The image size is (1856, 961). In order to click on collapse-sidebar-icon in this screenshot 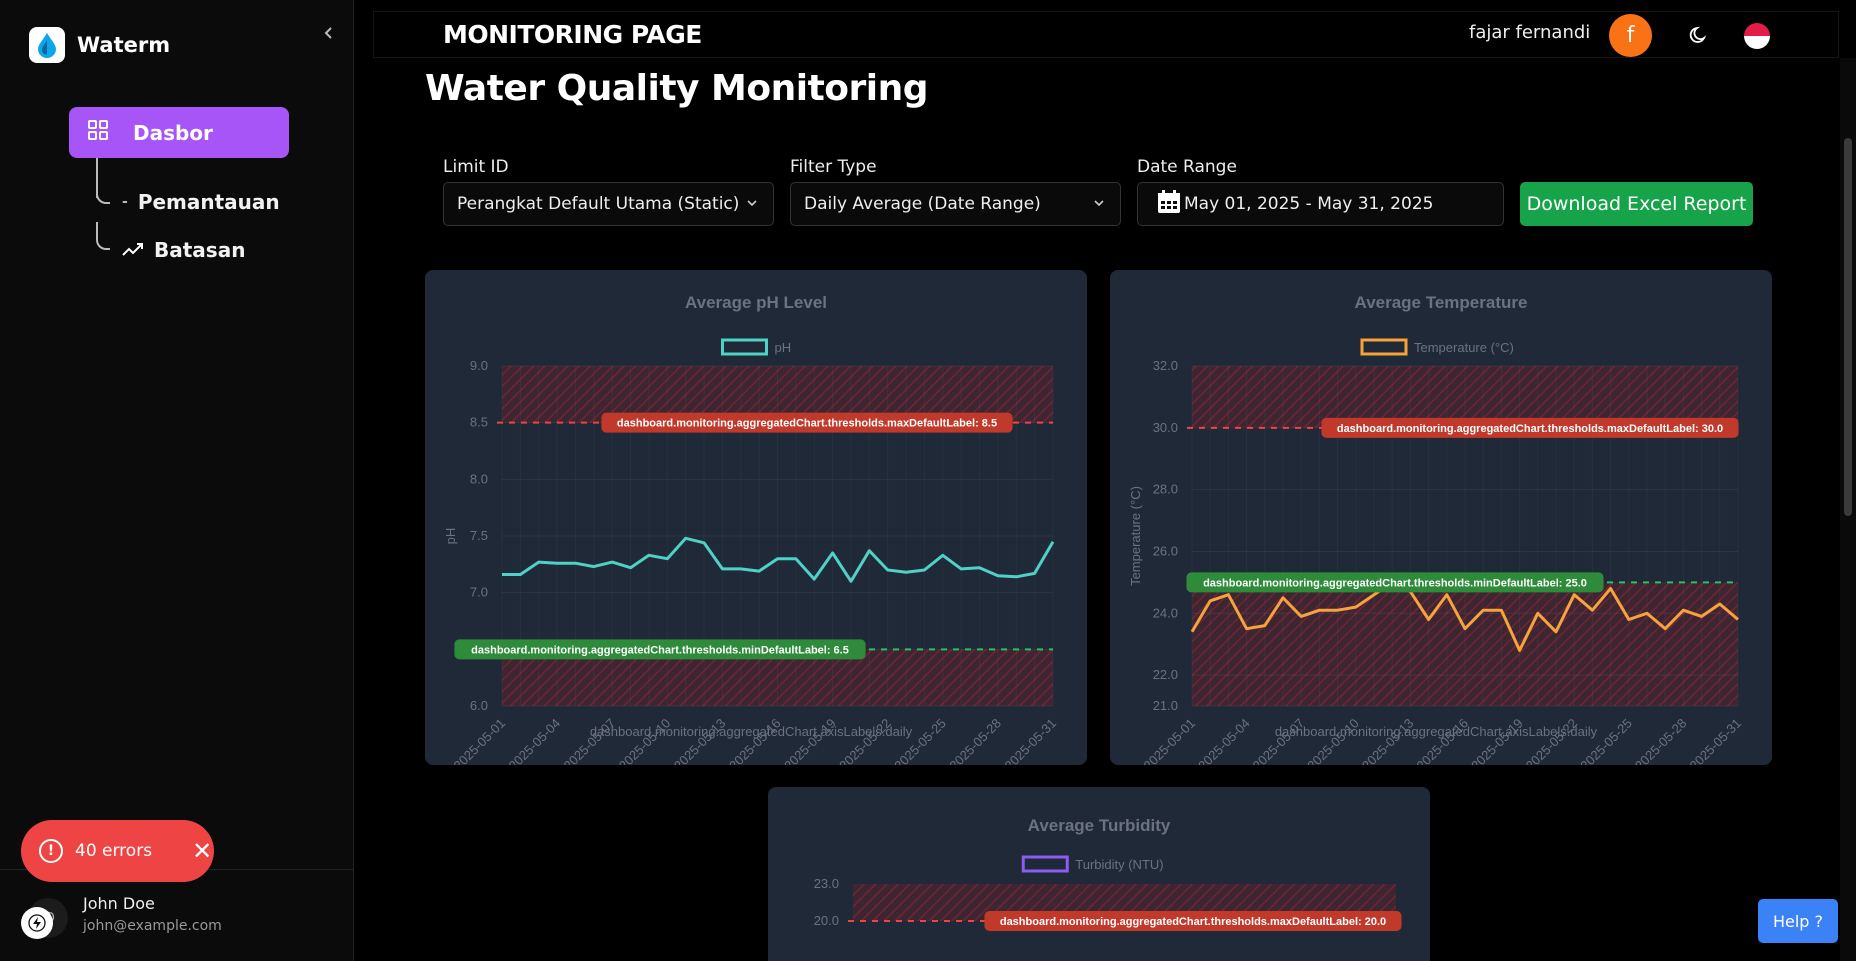, I will do `click(329, 33)`.